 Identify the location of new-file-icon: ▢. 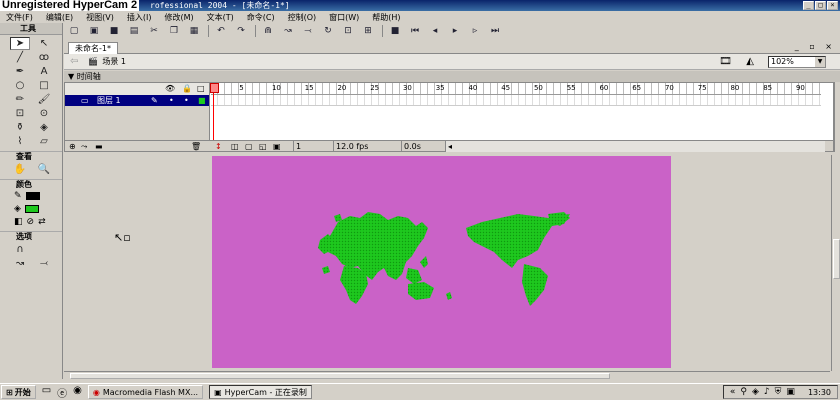
(74, 31).